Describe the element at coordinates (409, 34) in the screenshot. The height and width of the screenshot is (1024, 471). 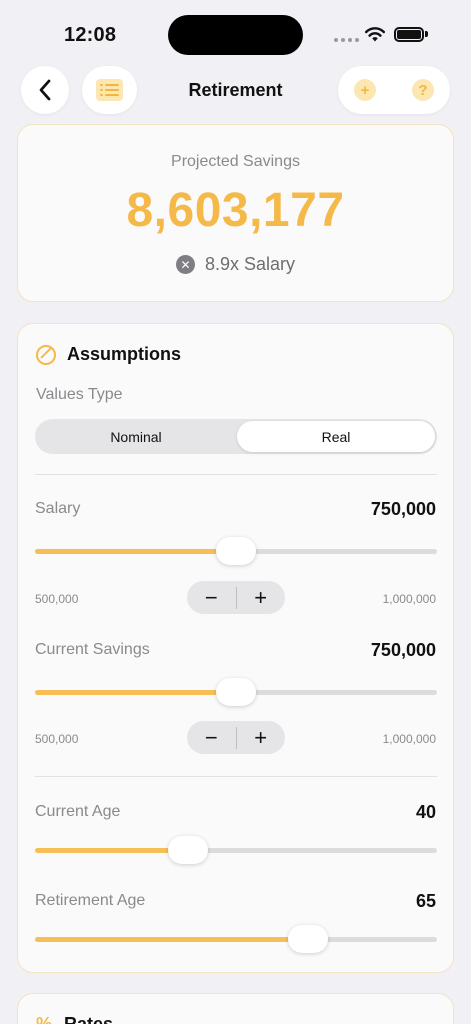
I see `battery-icon` at that location.